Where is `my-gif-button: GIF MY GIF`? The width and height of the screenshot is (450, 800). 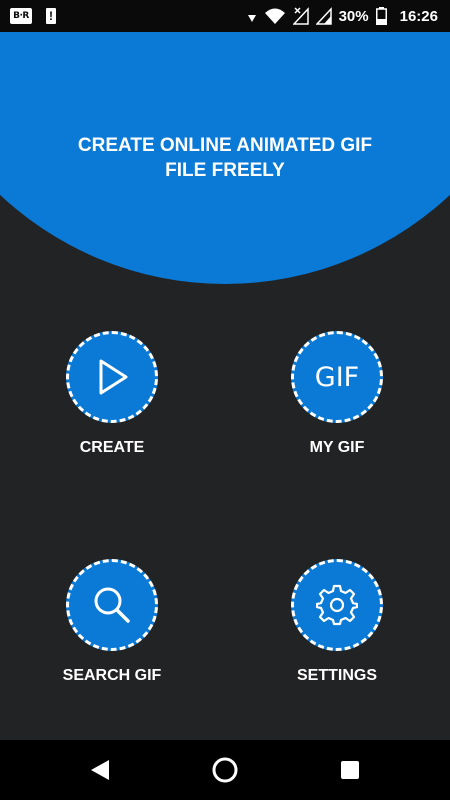 my-gif-button: GIF MY GIF is located at coordinates (339, 401).